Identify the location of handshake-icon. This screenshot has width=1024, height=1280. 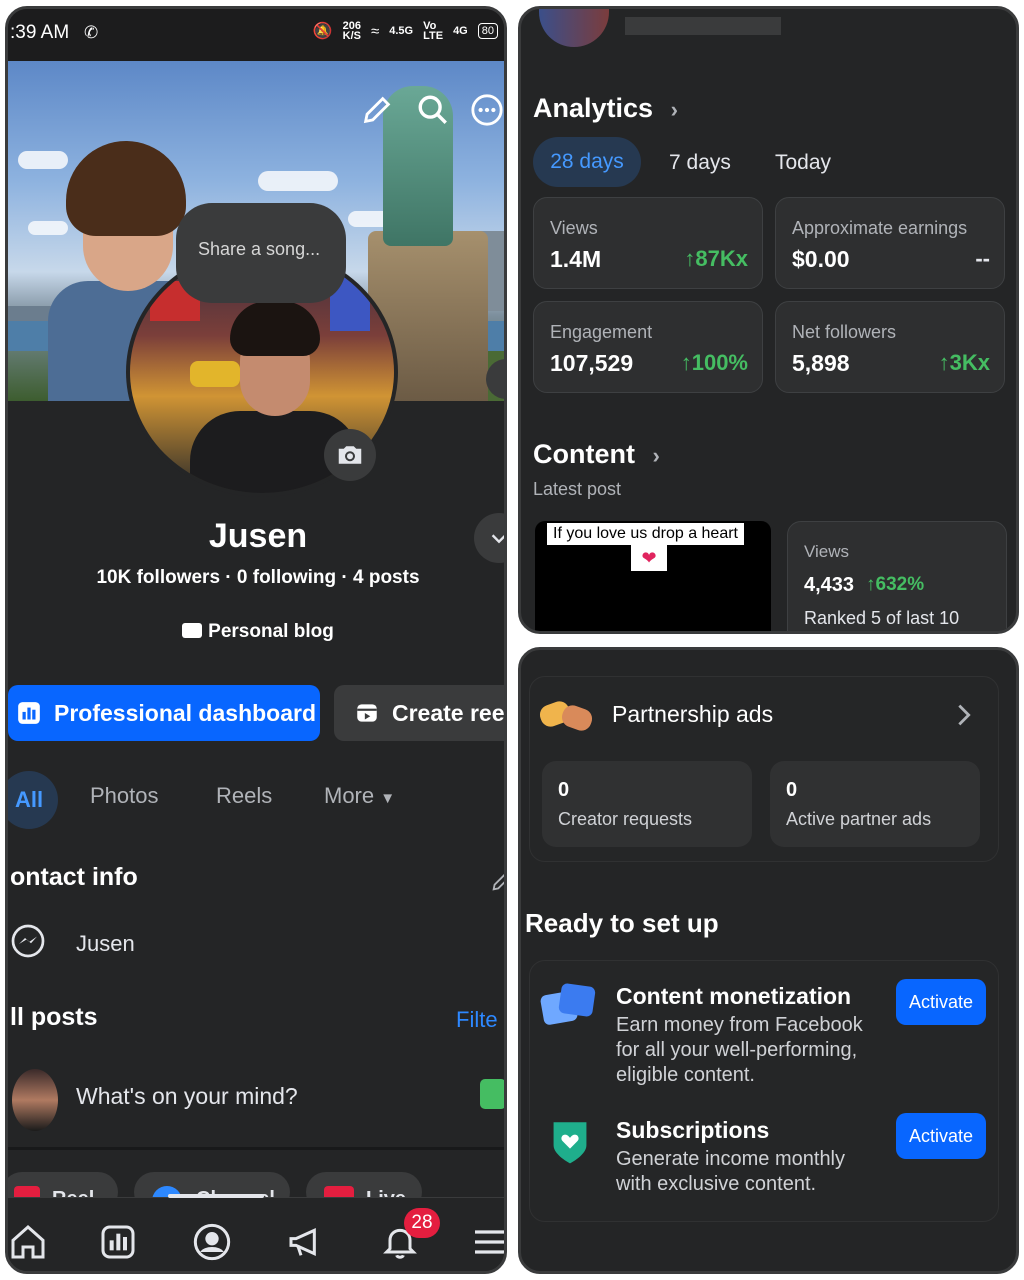
(566, 715).